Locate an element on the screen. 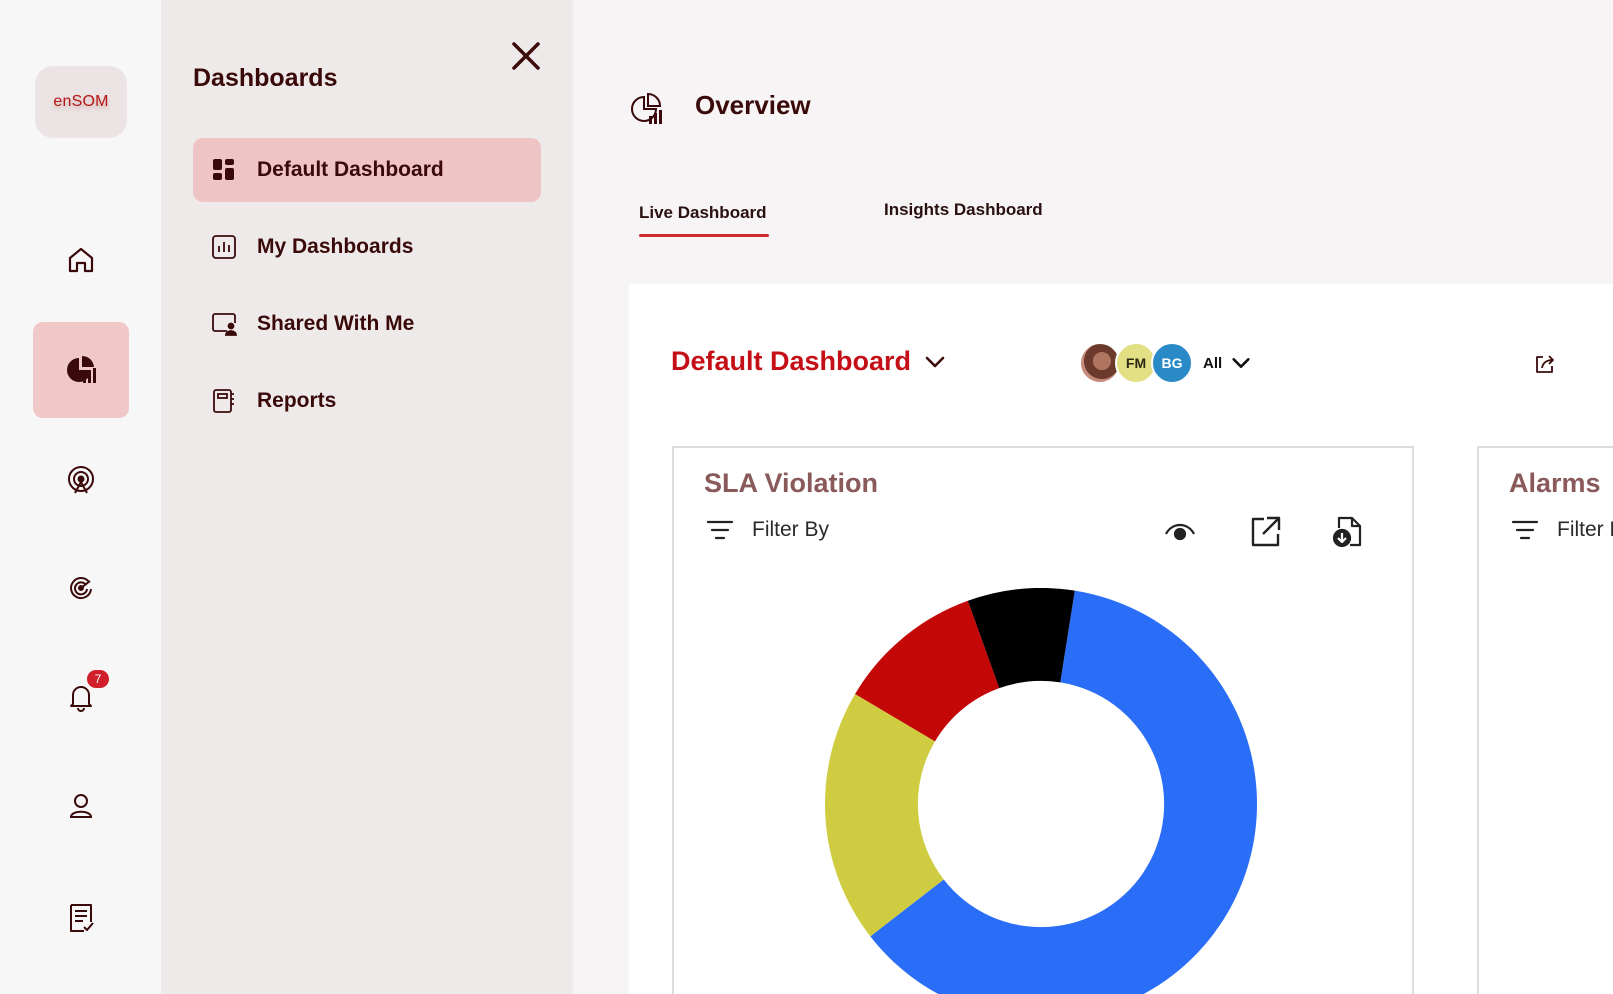 The width and height of the screenshot is (1613, 994). drawer-item-shared-with-me: Shared With Me is located at coordinates (367, 324).